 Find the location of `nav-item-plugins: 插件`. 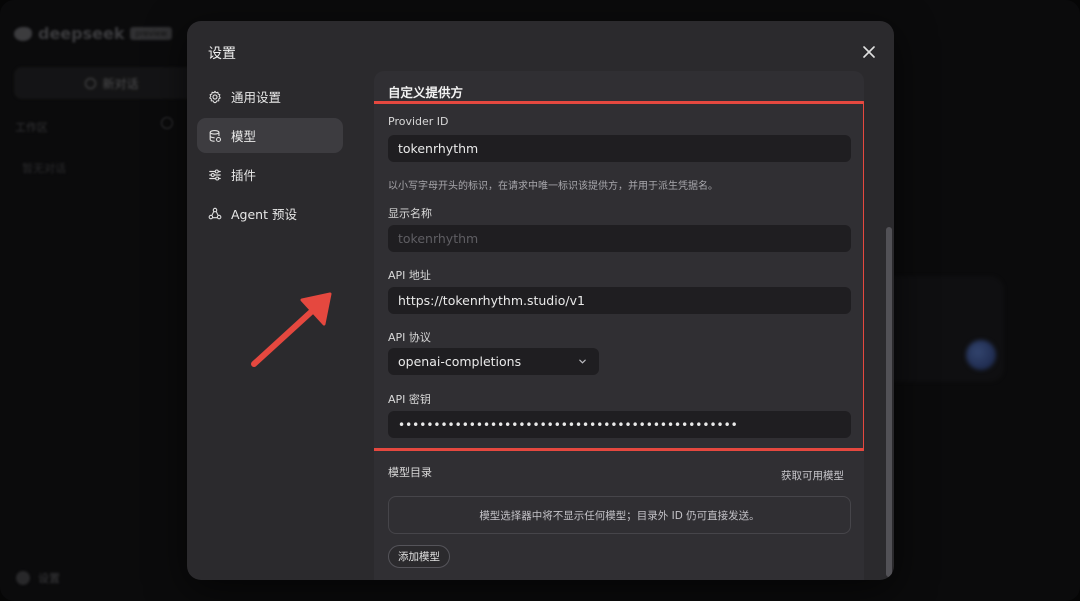

nav-item-plugins: 插件 is located at coordinates (270, 174).